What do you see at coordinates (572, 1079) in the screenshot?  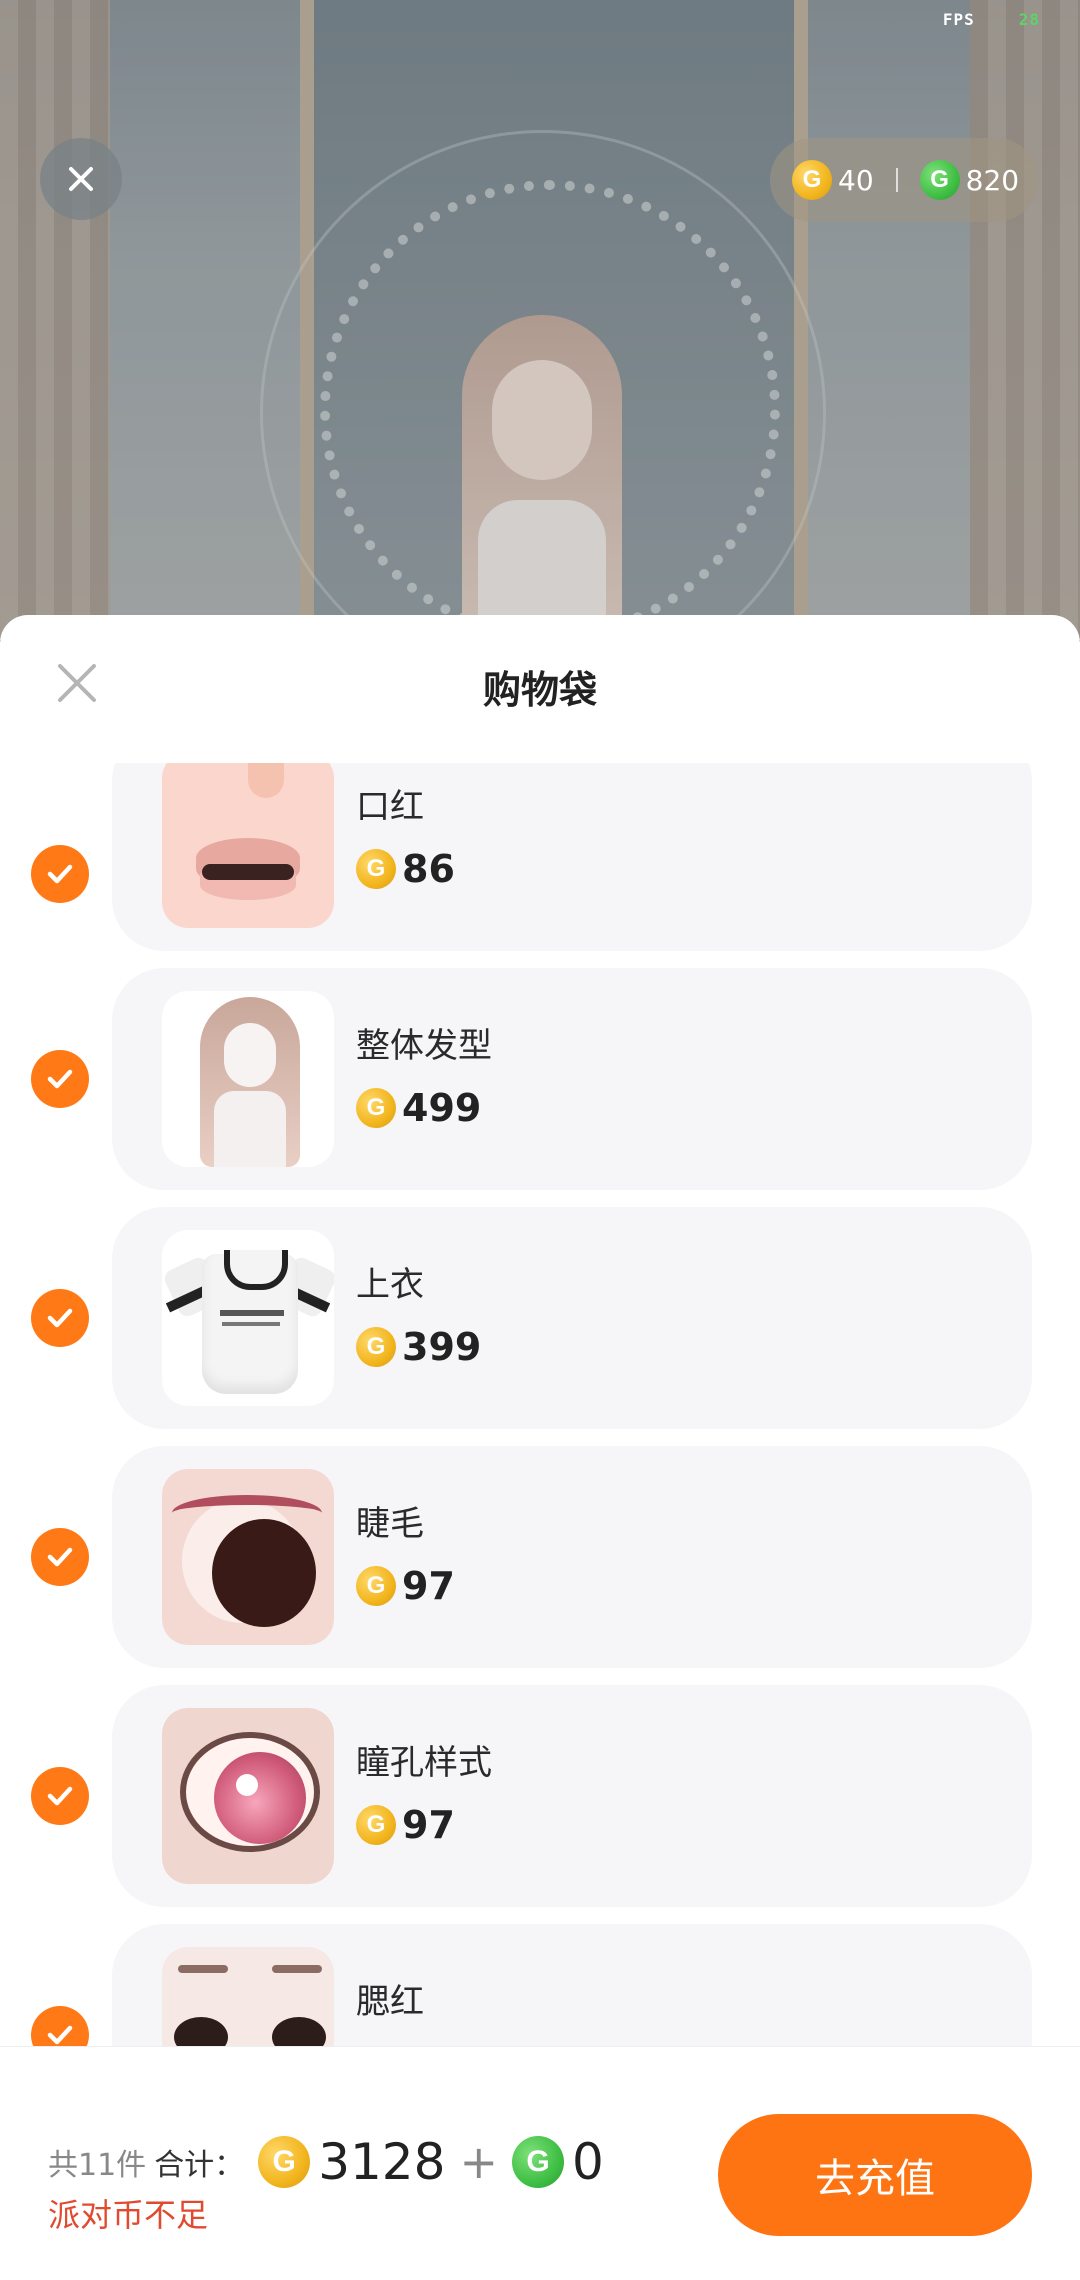 I see `item-card: 整体发型 G 499` at bounding box center [572, 1079].